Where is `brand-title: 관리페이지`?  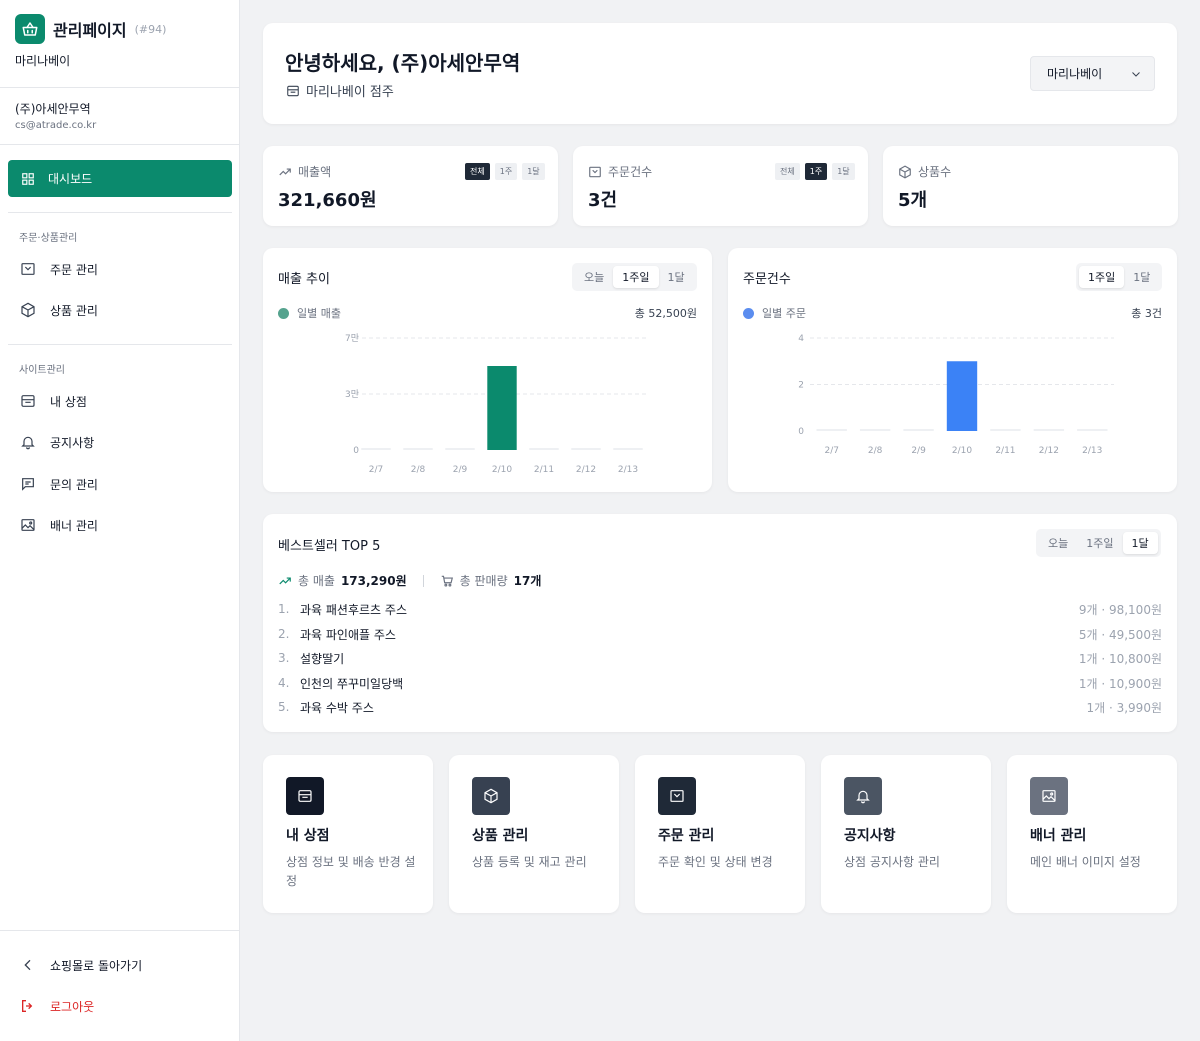
brand-title: 관리페이지 is located at coordinates (90, 30).